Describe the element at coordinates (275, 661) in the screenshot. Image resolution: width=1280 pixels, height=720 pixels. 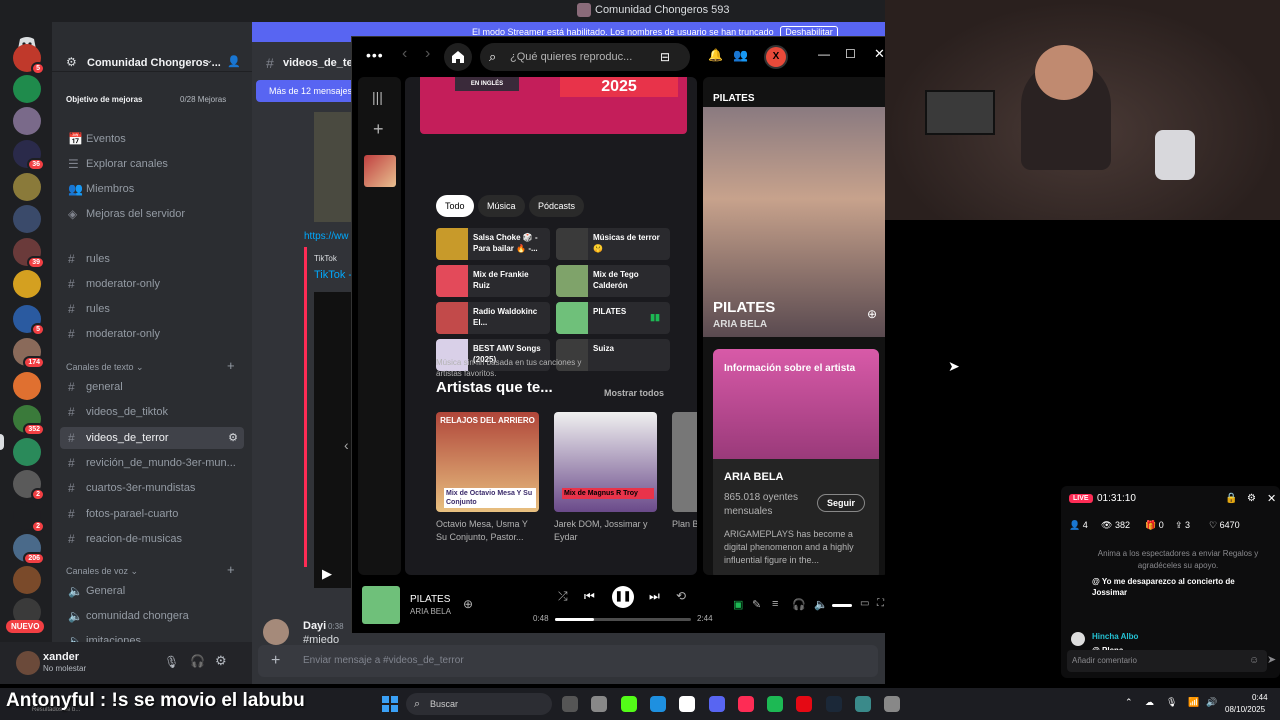
I see `add-attachment-icon: +` at that location.